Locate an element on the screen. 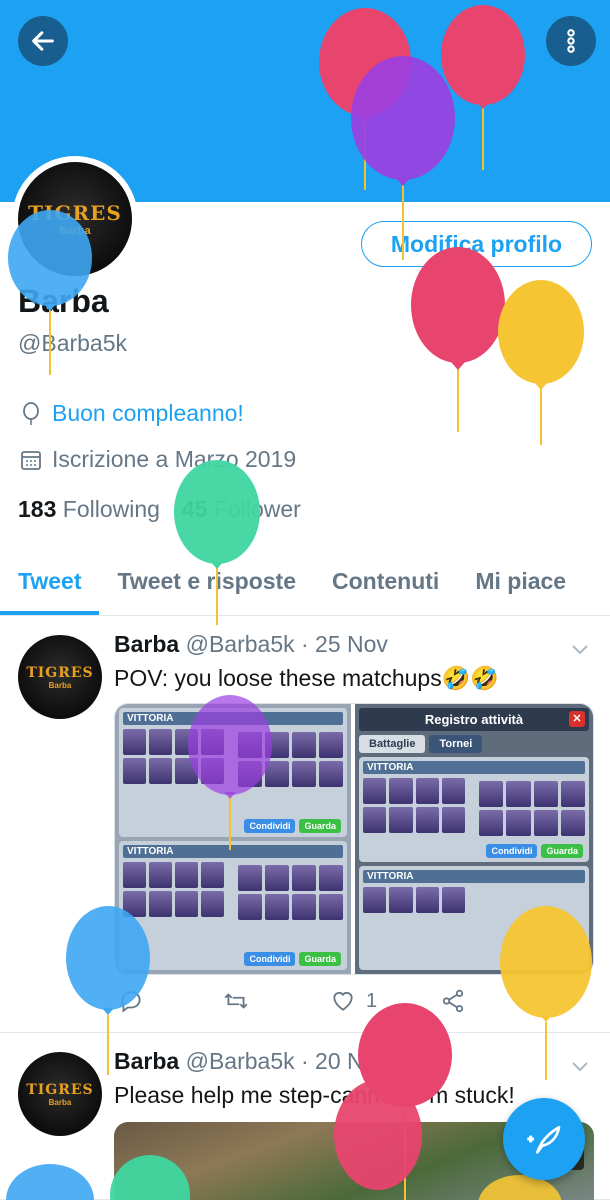 This screenshot has width=610, height=1200. tab-tweet-e-risposte: Tweet e risposte is located at coordinates (206, 584).